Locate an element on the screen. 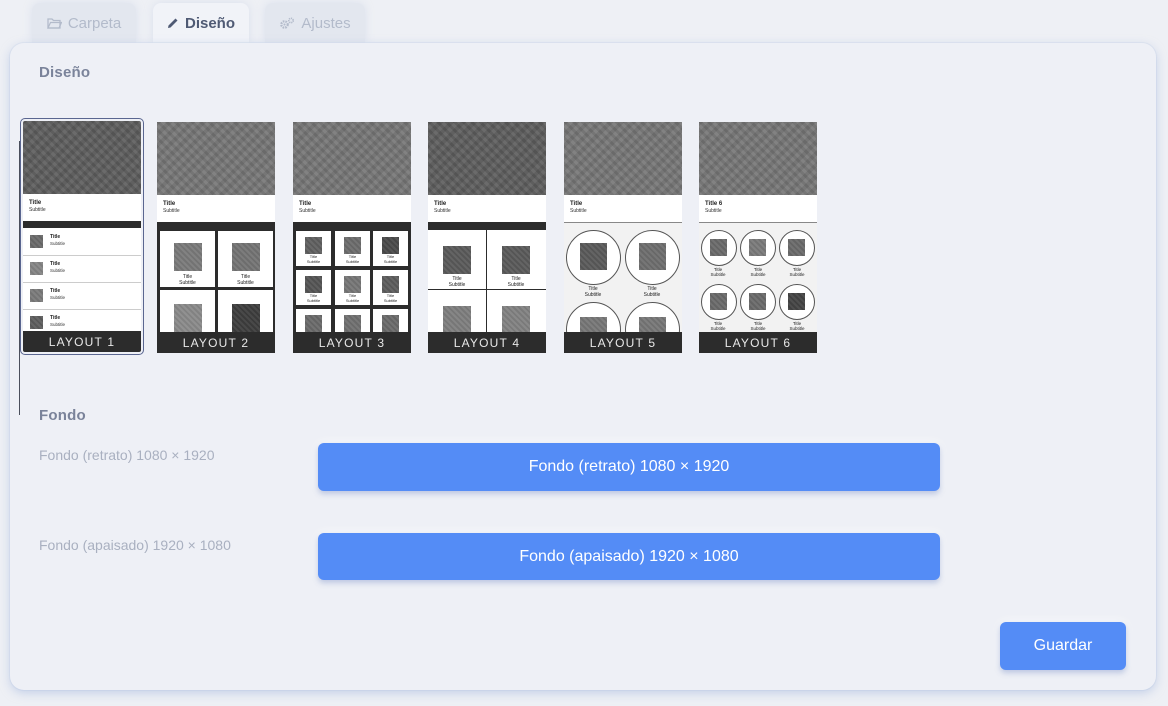  tab-ajustes: Ajustes is located at coordinates (315, 23).